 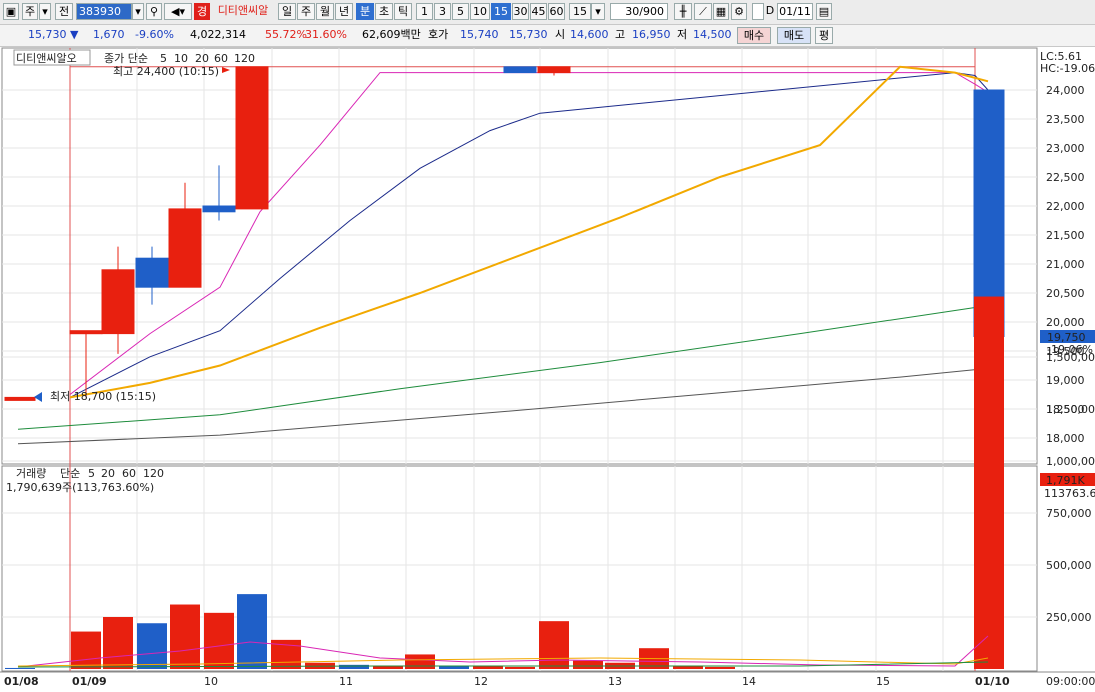 What do you see at coordinates (1069, 513) in the screenshot?
I see `volume-tick-label: 750,000` at bounding box center [1069, 513].